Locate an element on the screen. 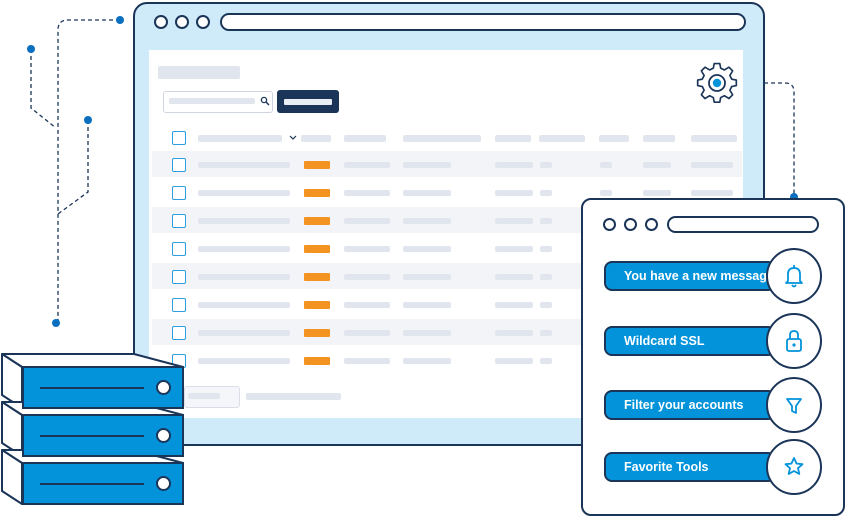  page-title-placeholder is located at coordinates (199, 72).